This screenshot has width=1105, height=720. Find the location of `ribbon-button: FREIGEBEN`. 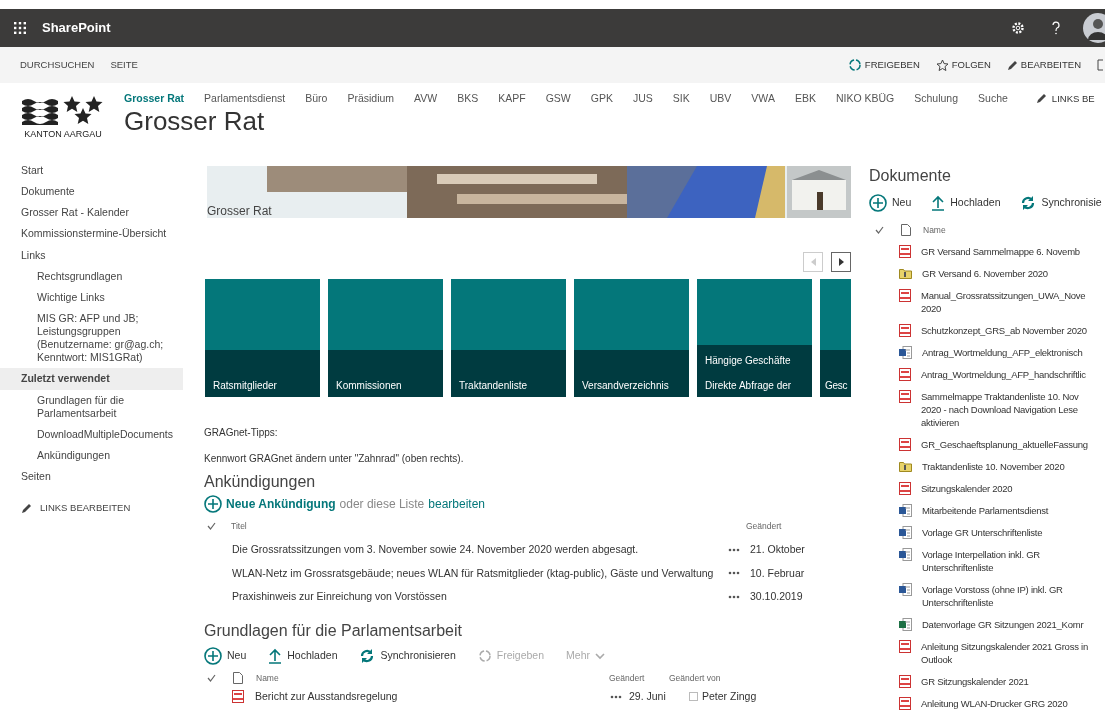

ribbon-button: FREIGEBEN is located at coordinates (883, 65).